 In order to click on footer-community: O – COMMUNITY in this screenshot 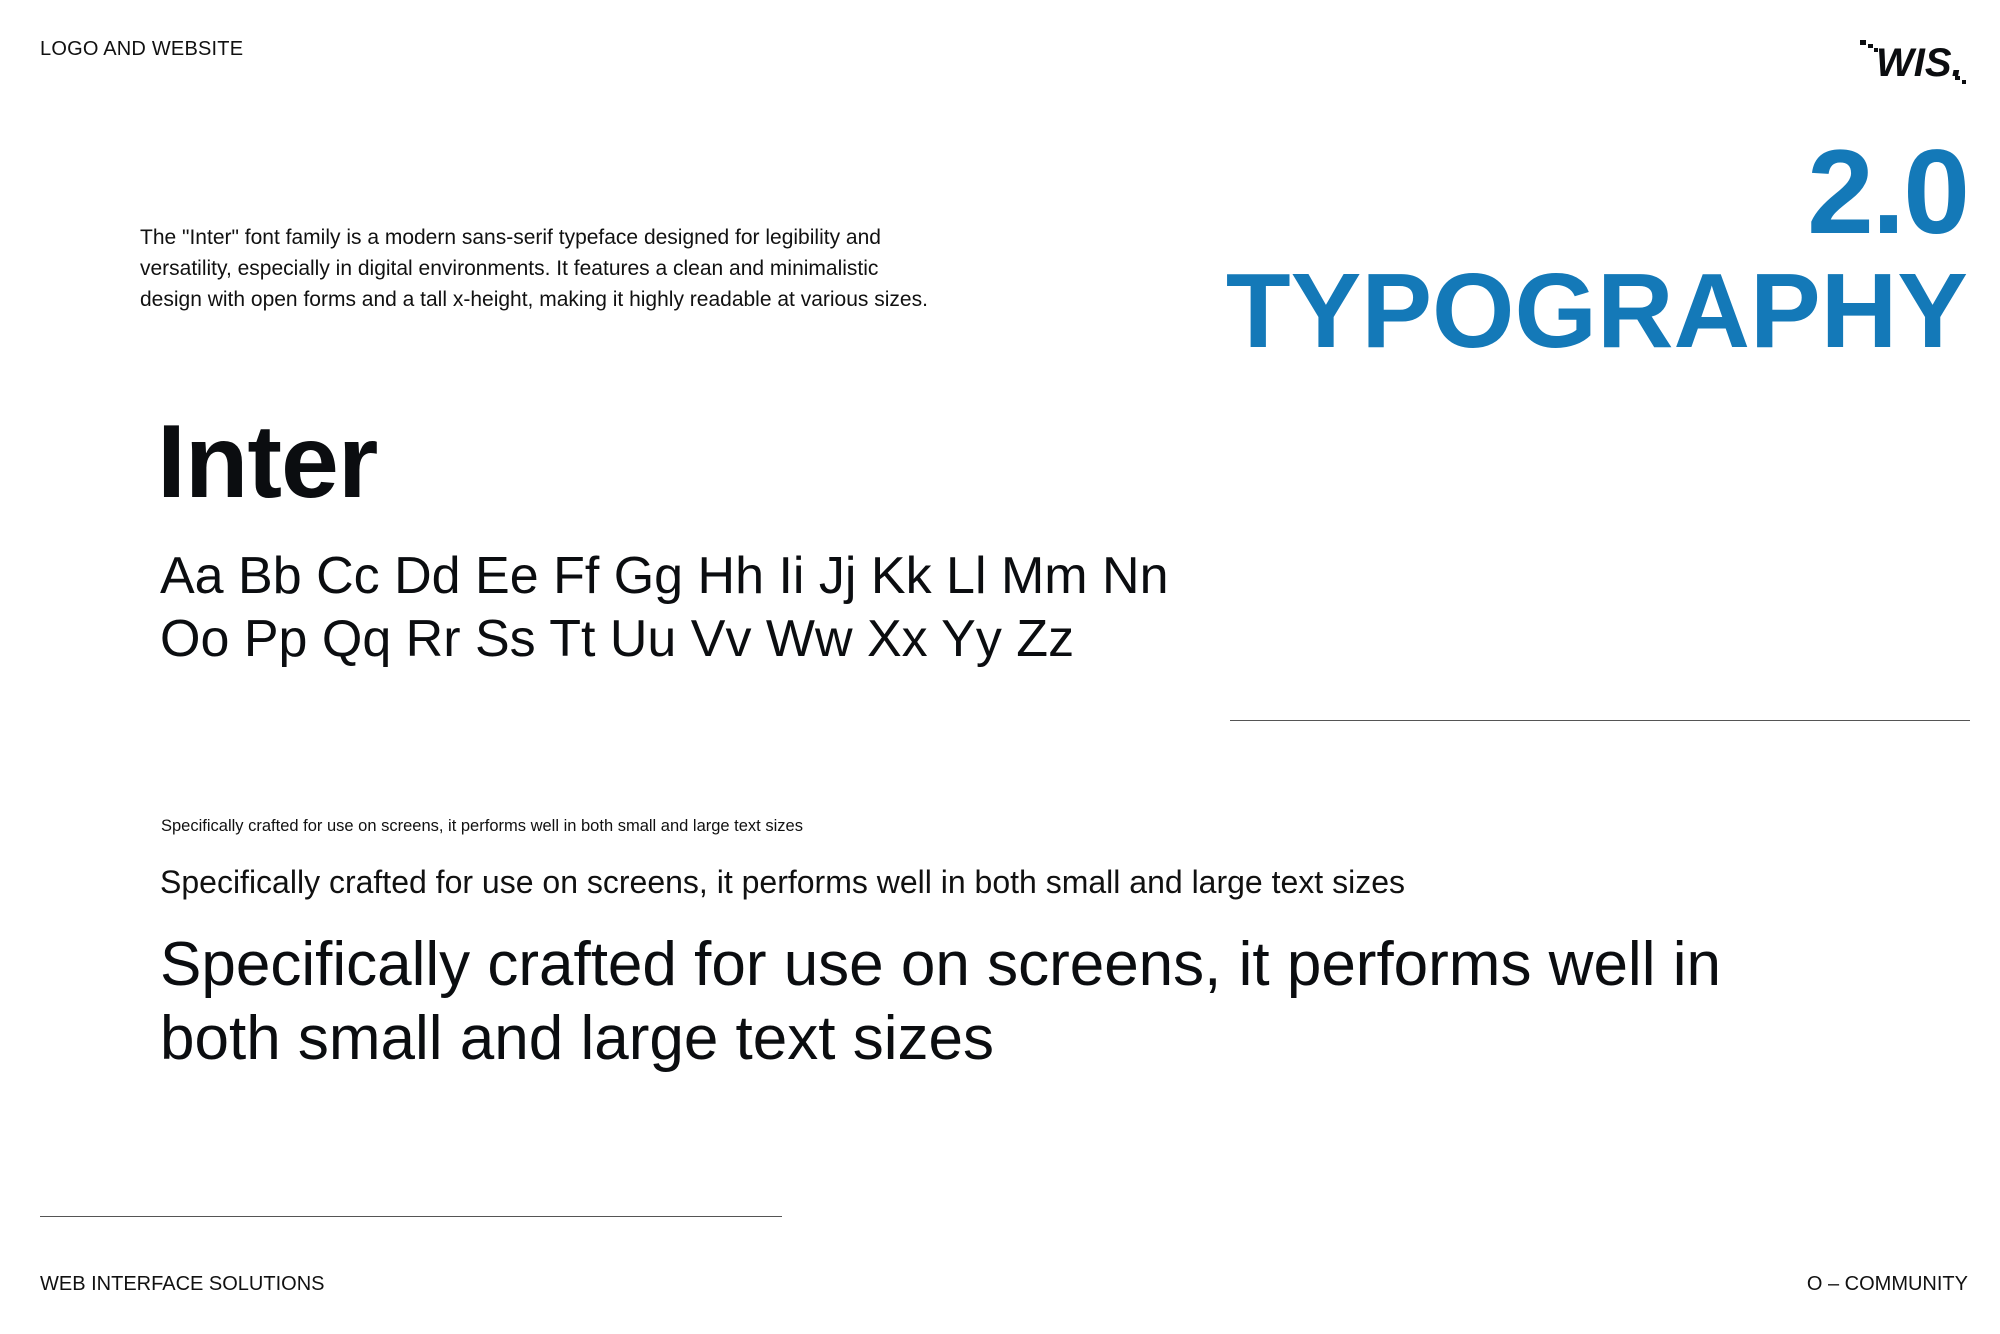, I will do `click(1887, 1284)`.